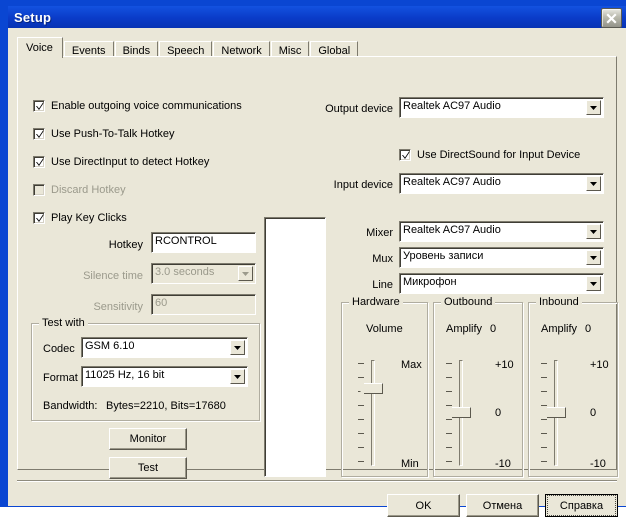 This screenshot has width=626, height=517. Describe the element at coordinates (295, 347) in the screenshot. I see `voice-level-meter-panel` at that location.